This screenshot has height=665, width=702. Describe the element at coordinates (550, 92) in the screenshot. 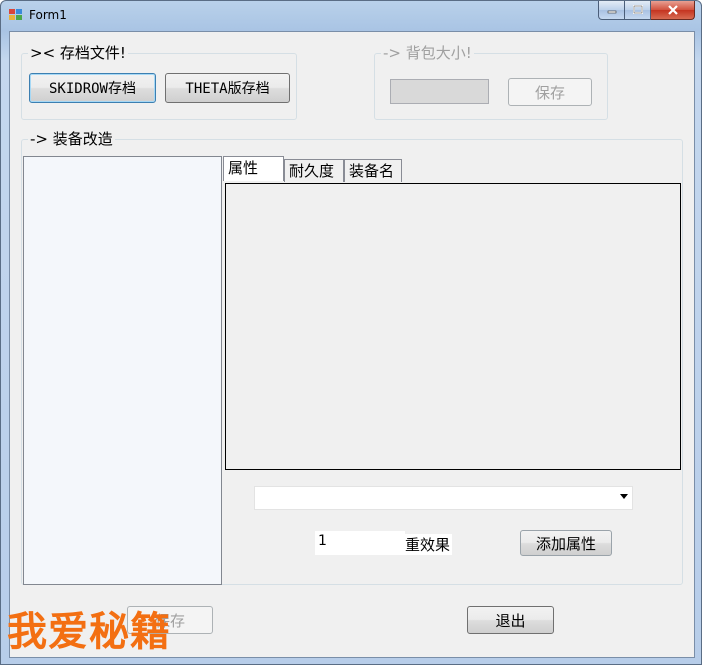

I see `bag-save-button: 保存` at that location.